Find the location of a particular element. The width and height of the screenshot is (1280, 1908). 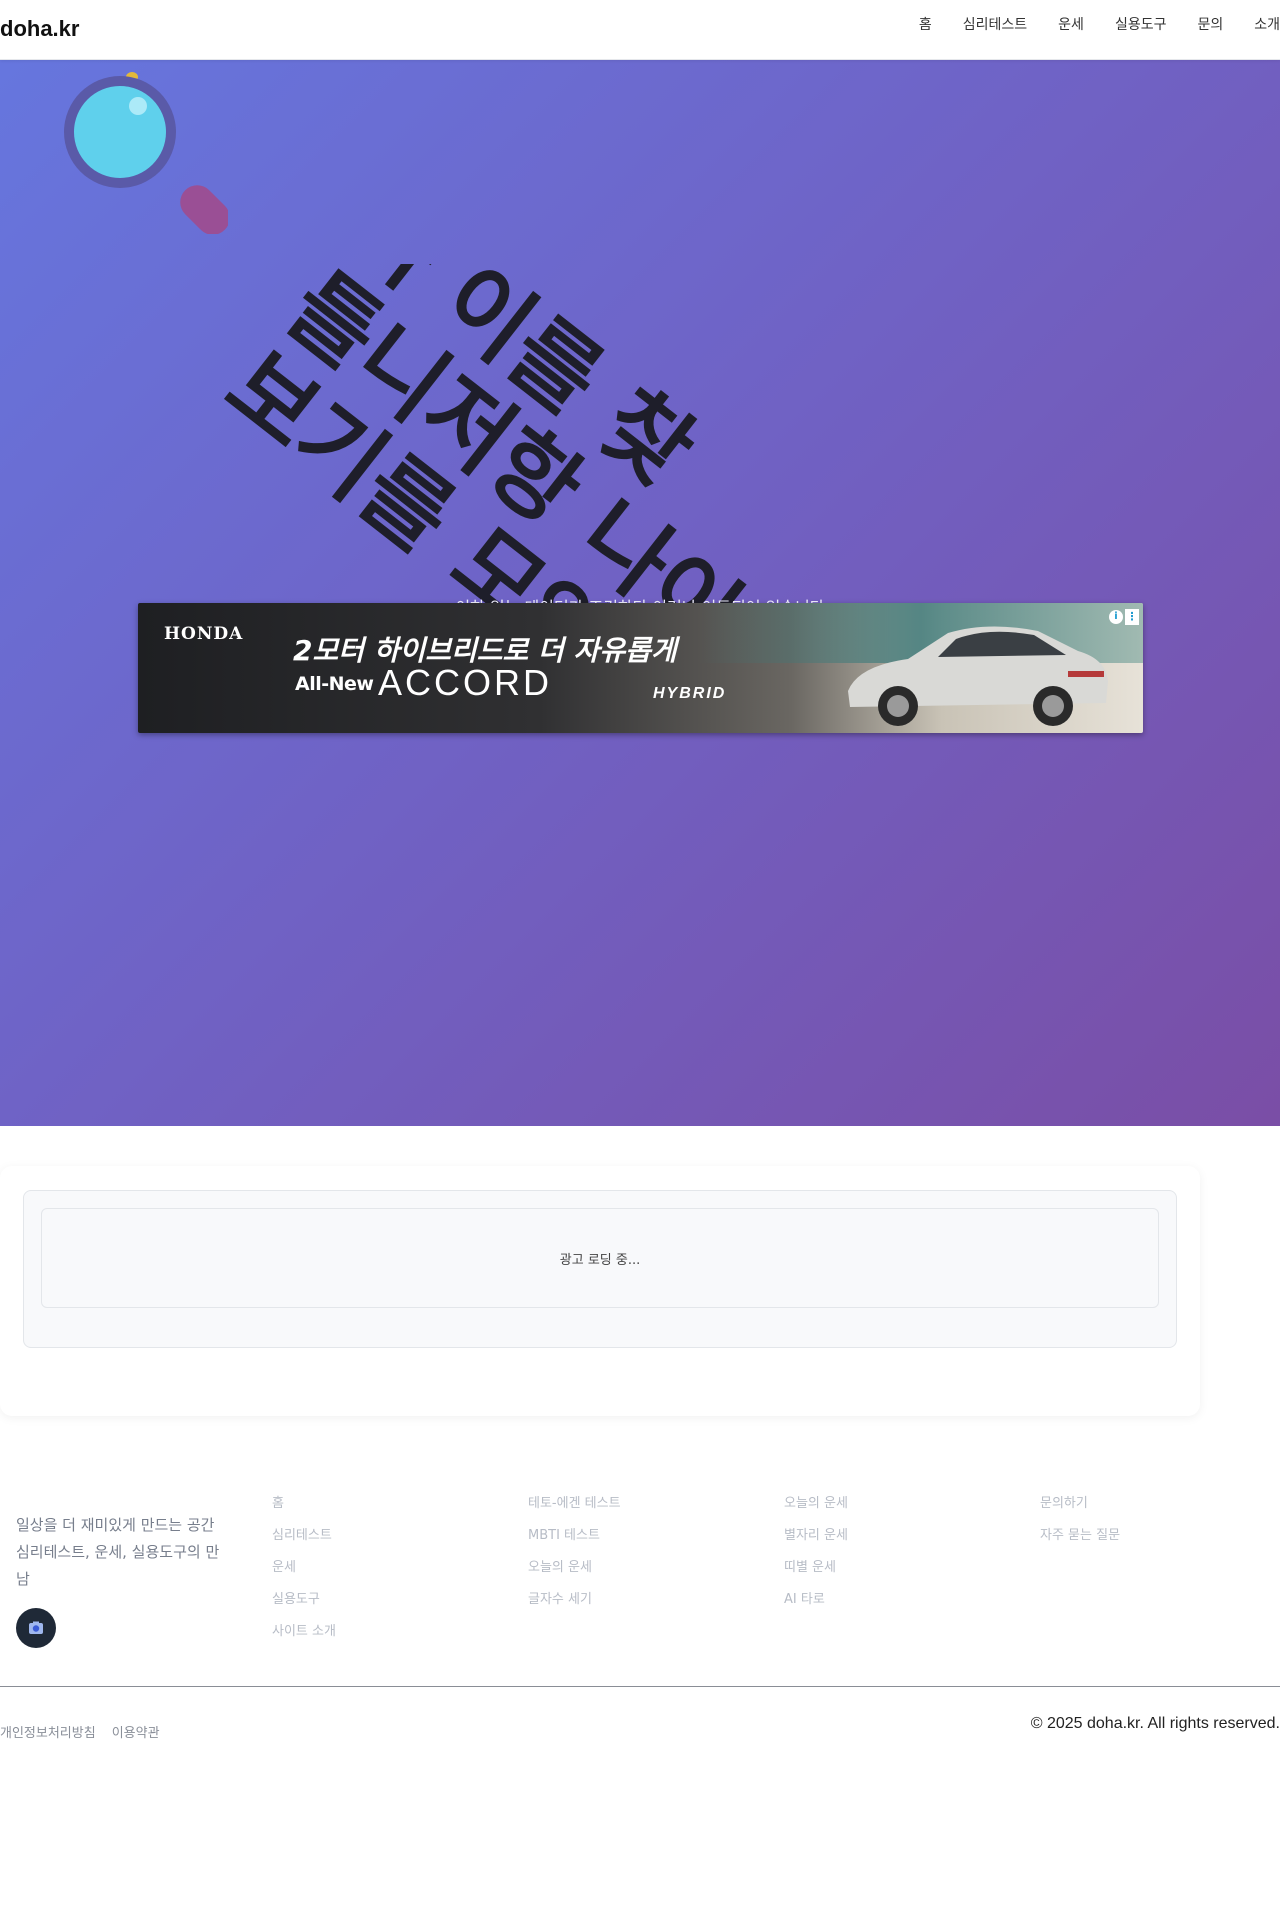

footer-link-ai-tarot: AI 타로 is located at coordinates (816, 1608).